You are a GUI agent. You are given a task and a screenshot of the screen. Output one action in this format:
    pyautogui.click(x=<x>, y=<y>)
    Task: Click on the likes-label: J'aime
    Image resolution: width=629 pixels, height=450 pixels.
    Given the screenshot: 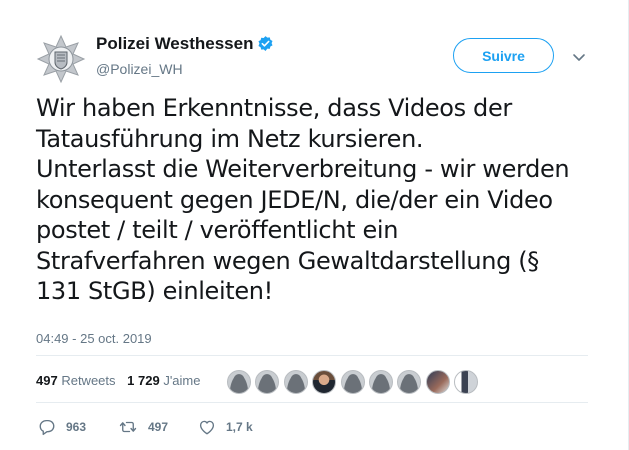 What is the action you would take?
    pyautogui.click(x=182, y=380)
    